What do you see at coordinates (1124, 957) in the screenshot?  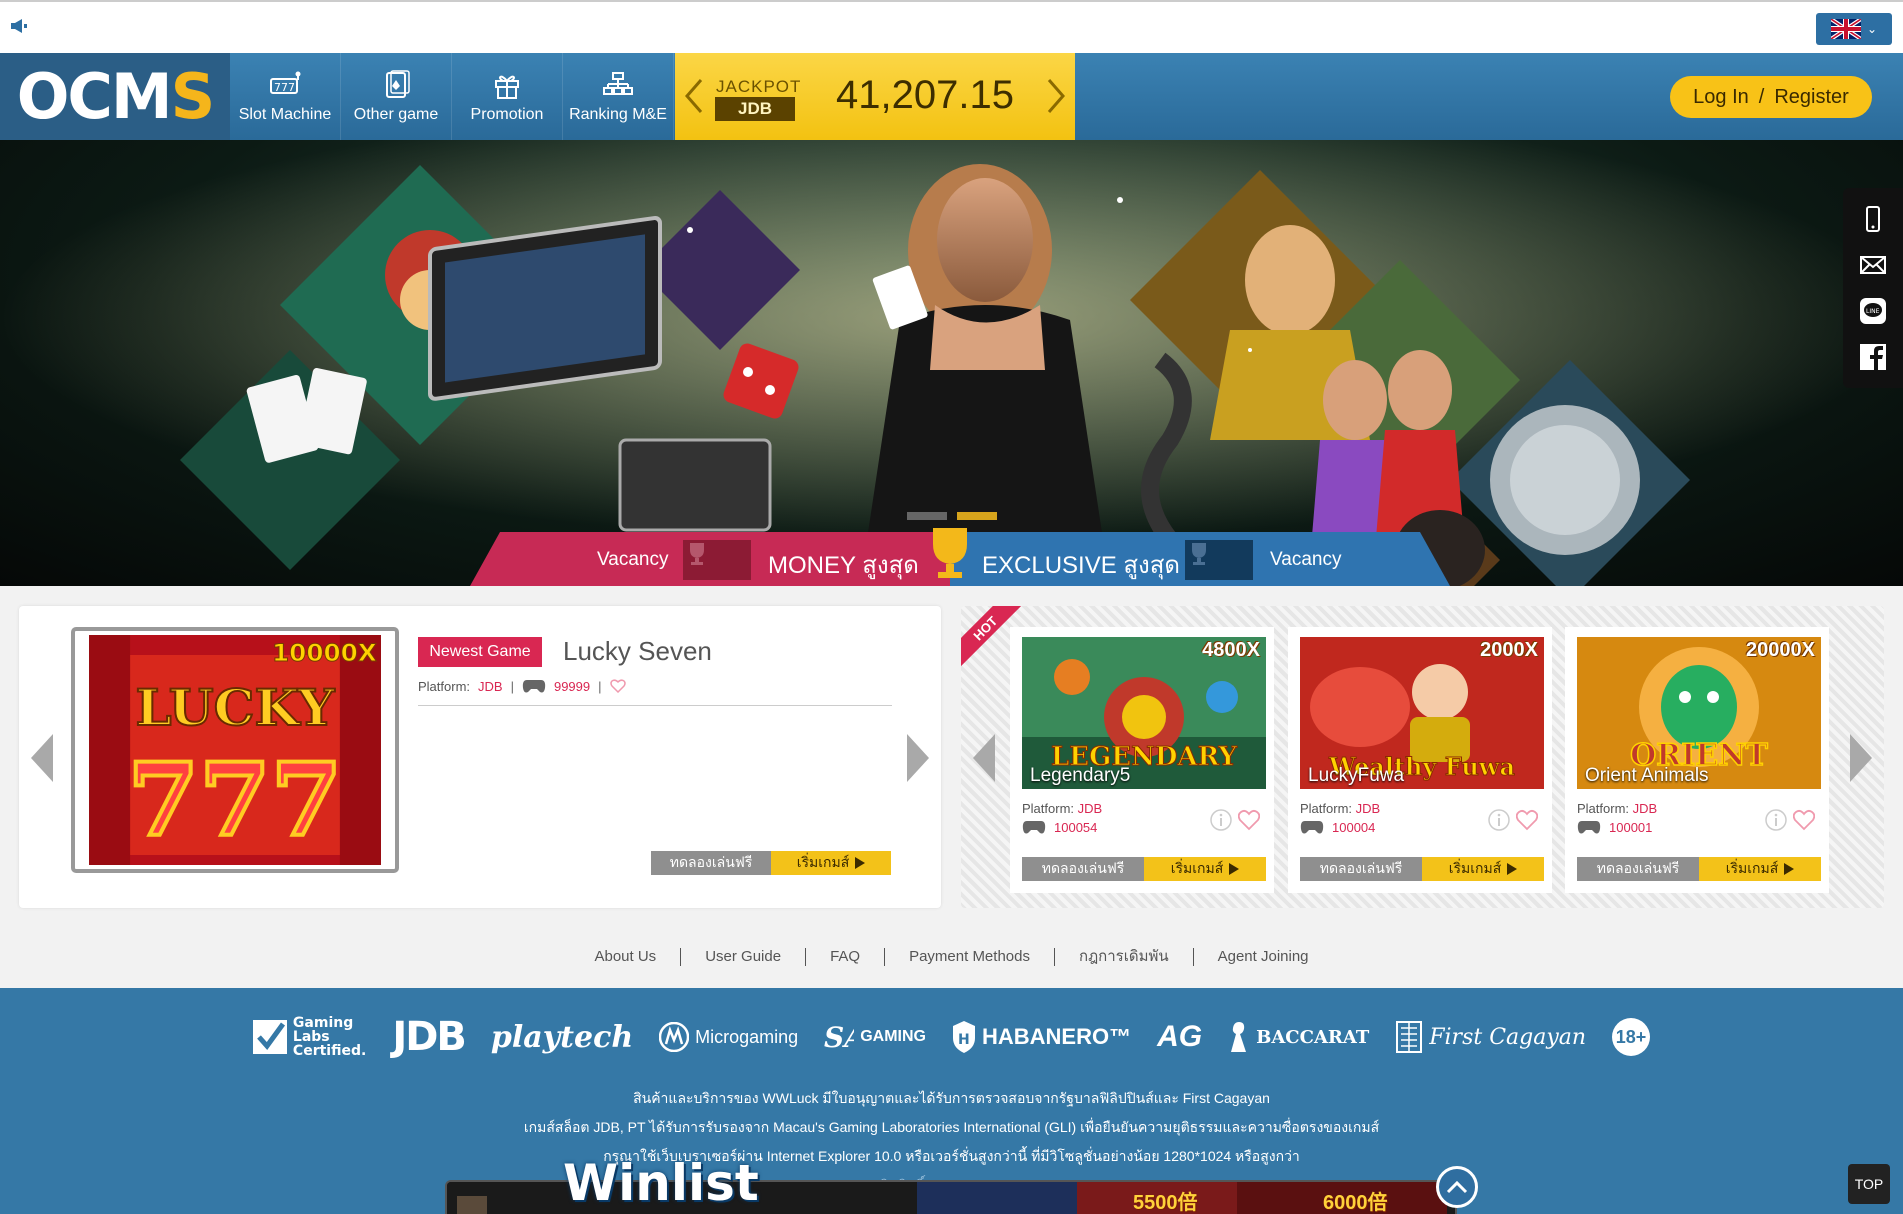 I see `footer-link-rules: กฎการเดิมพัน` at bounding box center [1124, 957].